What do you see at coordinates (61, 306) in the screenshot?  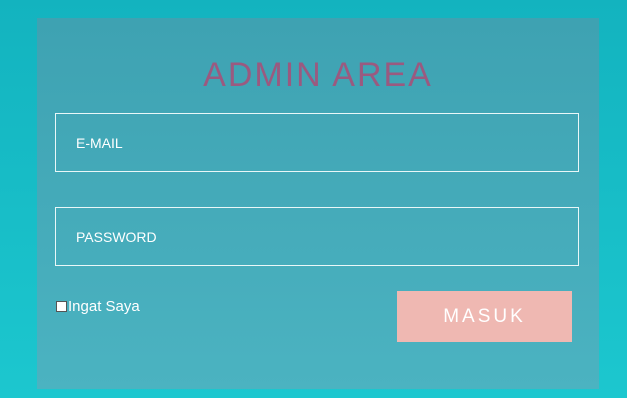 I see `remember-me-checkbox` at bounding box center [61, 306].